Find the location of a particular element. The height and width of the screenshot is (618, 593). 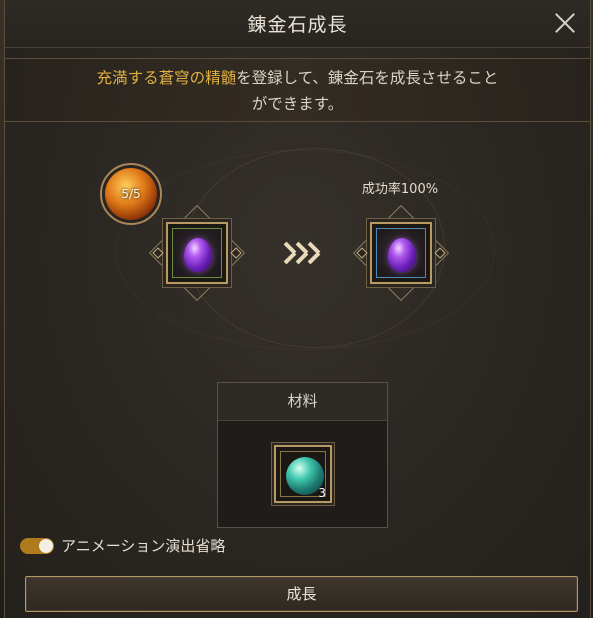

orb-count: 5/5 is located at coordinates (131, 194).